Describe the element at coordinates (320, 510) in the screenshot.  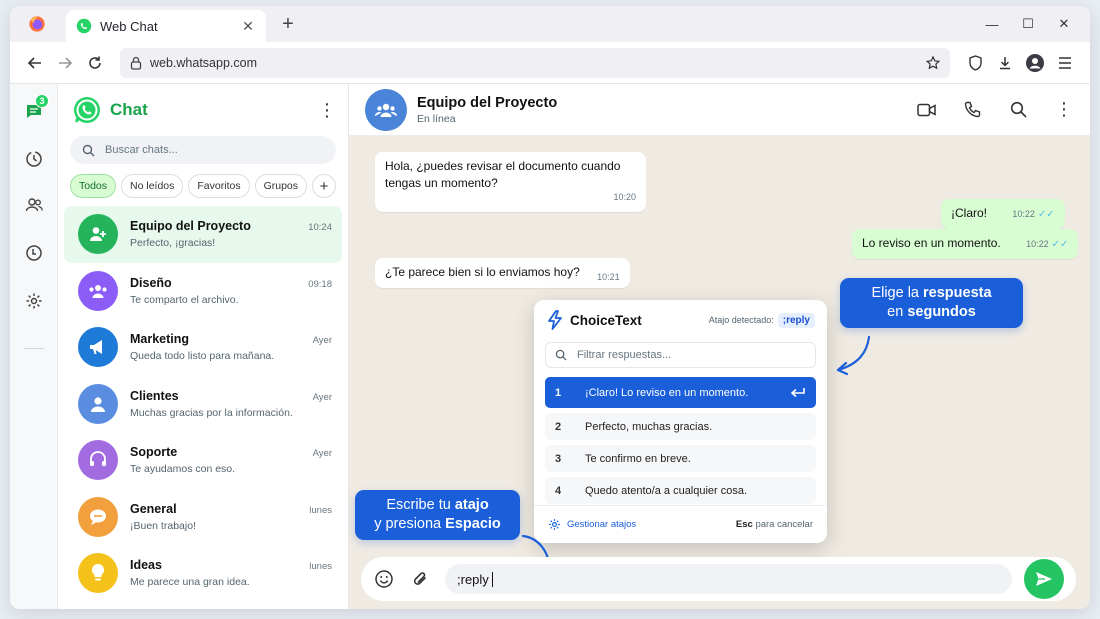
I see `chat-time: lunes` at that location.